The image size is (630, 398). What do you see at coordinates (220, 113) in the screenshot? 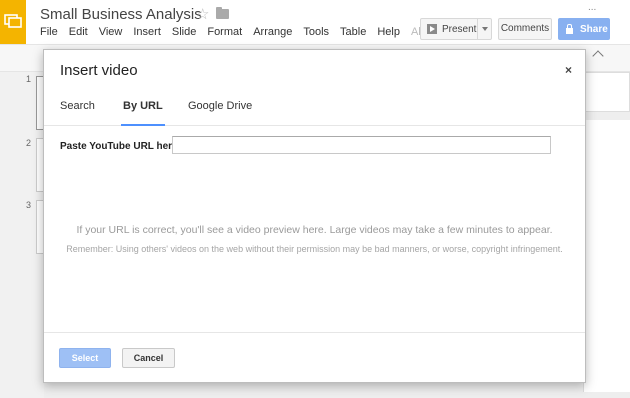
I see `tab-google-drive: Google Drive` at bounding box center [220, 113].